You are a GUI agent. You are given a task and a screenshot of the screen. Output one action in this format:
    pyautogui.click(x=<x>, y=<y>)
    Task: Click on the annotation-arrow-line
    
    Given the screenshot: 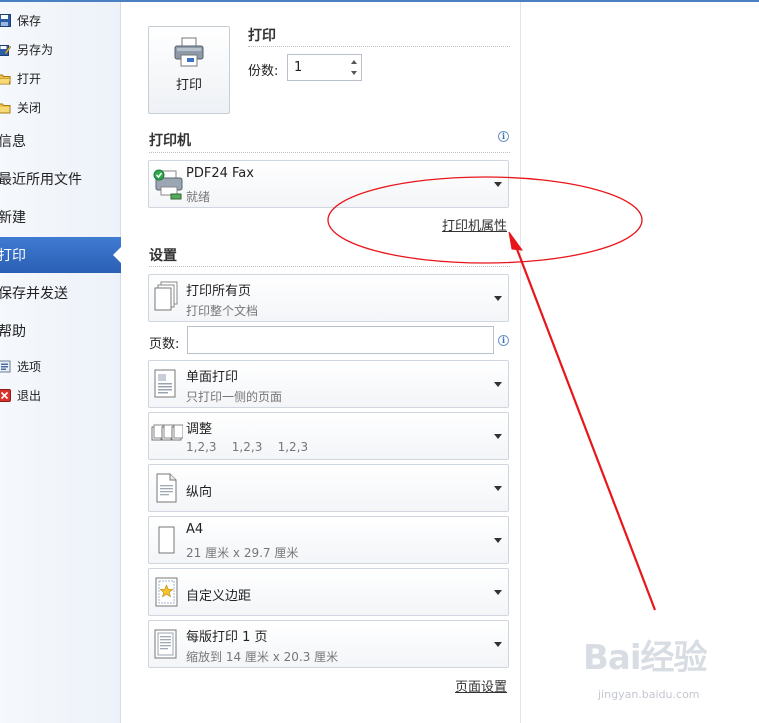 What is the action you would take?
    pyautogui.click(x=585, y=427)
    